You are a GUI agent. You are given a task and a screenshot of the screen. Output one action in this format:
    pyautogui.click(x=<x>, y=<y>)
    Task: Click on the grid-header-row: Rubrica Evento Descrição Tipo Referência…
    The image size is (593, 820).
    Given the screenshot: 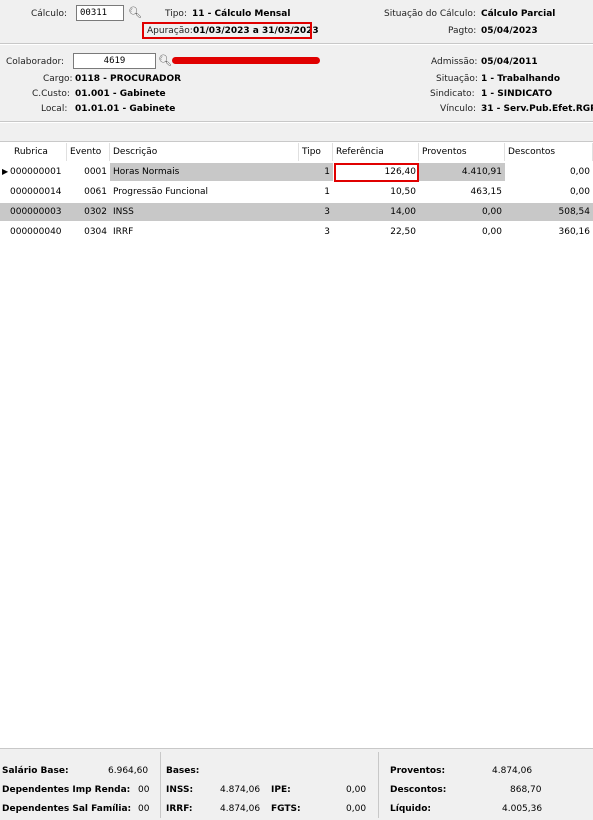 What is the action you would take?
    pyautogui.click(x=296, y=152)
    